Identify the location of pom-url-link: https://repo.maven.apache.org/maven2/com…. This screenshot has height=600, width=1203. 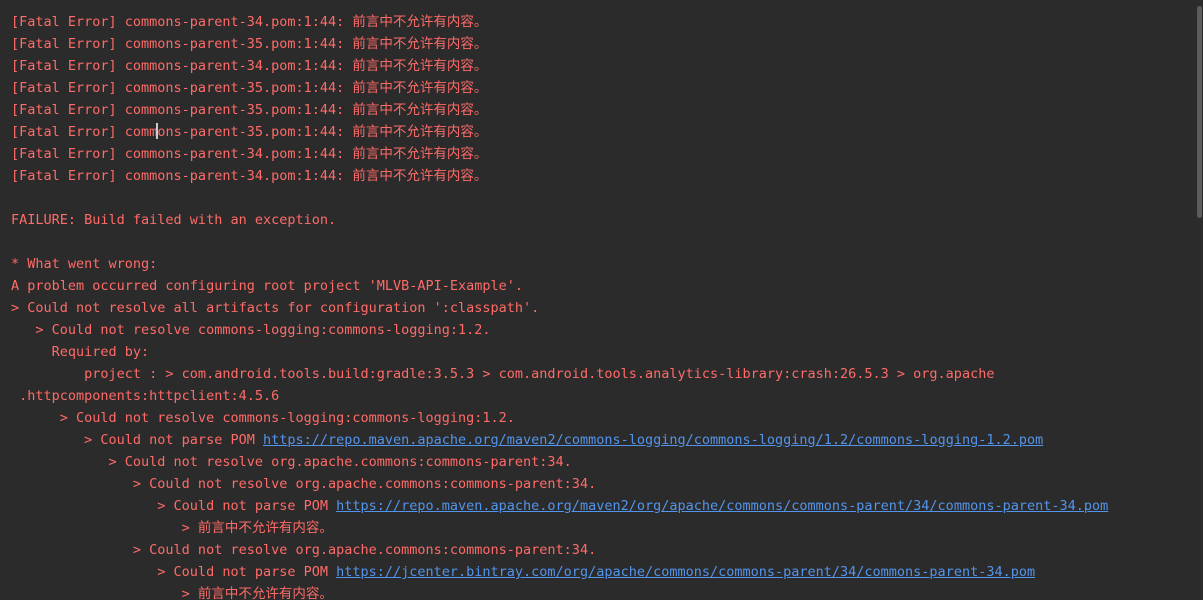
(653, 440).